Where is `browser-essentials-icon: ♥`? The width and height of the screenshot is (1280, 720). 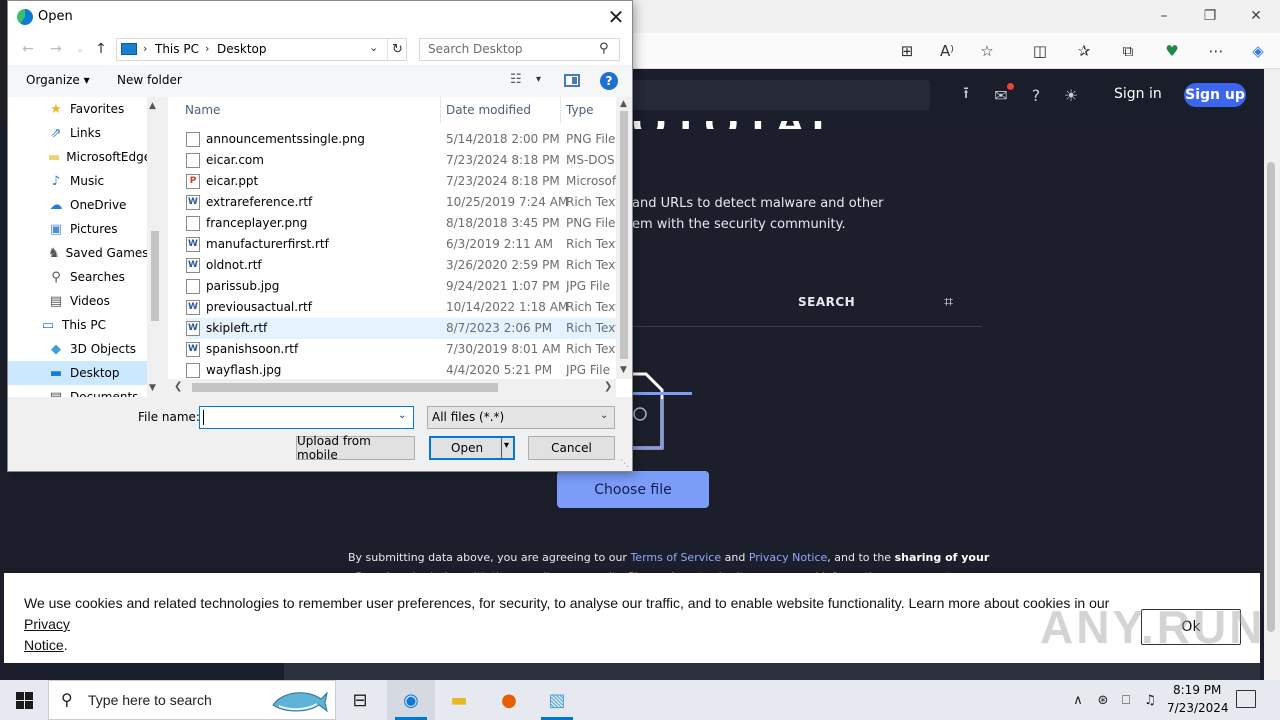
browser-essentials-icon: ♥ is located at coordinates (1172, 51).